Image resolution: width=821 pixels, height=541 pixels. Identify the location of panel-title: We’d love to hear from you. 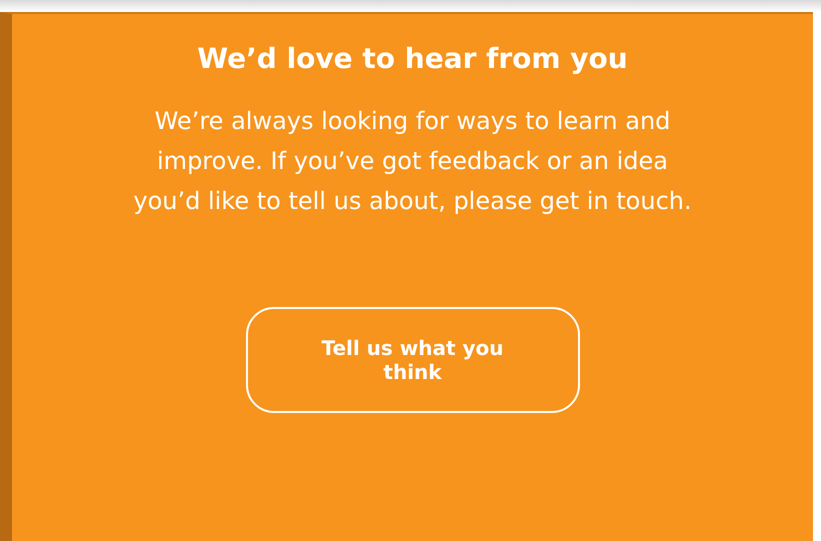
(412, 58).